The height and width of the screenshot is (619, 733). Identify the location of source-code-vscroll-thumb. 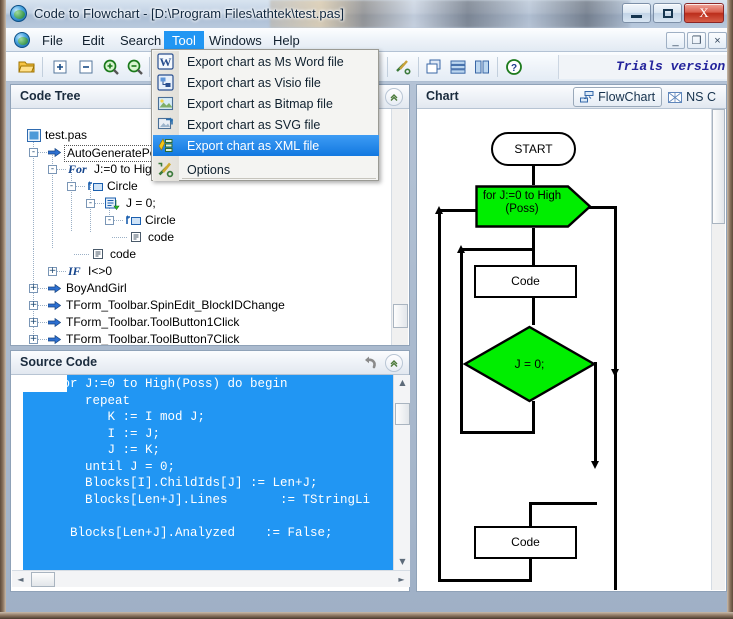
(402, 414).